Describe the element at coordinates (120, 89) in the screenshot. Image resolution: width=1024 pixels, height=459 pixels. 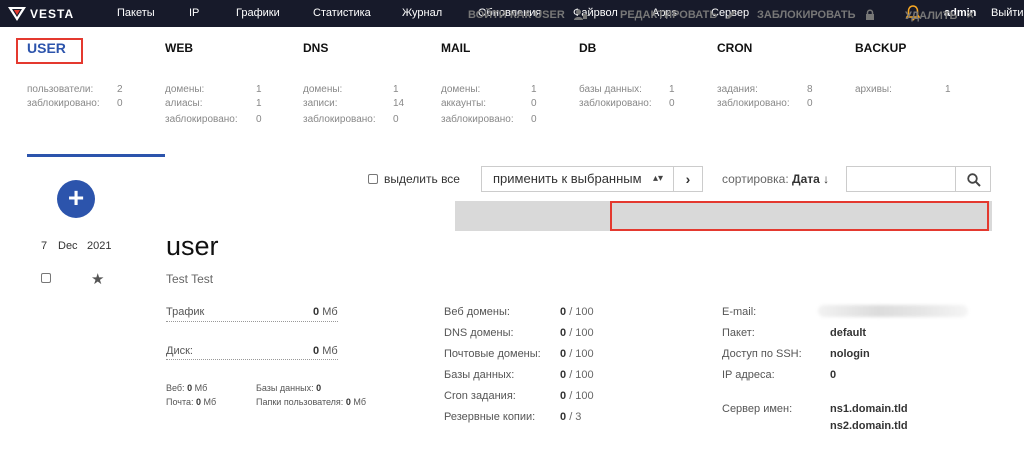
I see `stat-value: 2` at that location.